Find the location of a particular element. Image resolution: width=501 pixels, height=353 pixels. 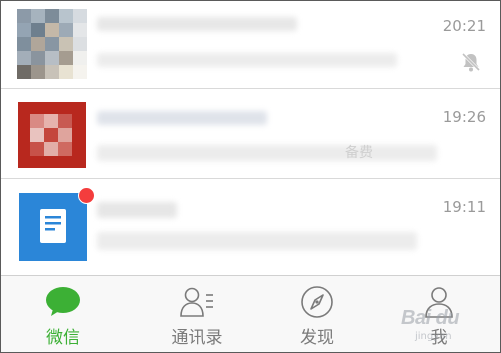

document-avatar is located at coordinates (53, 227).